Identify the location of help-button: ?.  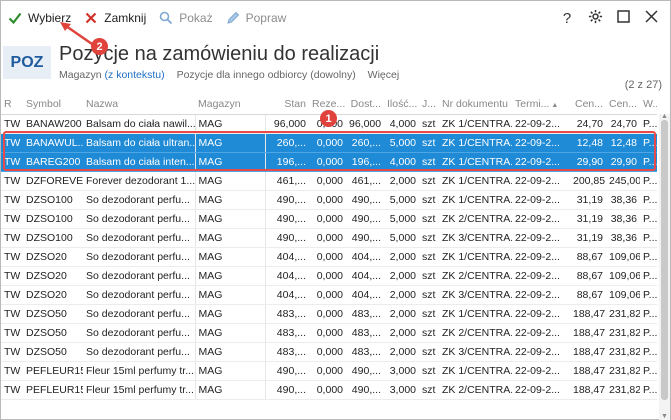
(567, 18).